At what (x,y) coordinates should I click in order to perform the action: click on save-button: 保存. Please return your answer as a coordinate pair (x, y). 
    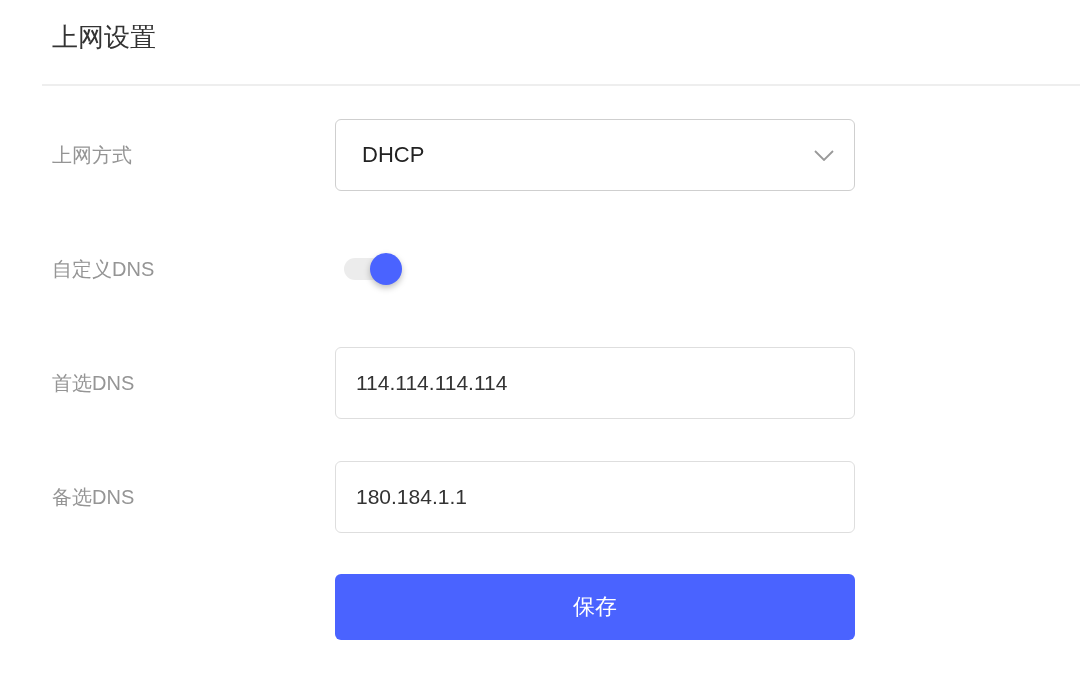
    Looking at the image, I should click on (595, 607).